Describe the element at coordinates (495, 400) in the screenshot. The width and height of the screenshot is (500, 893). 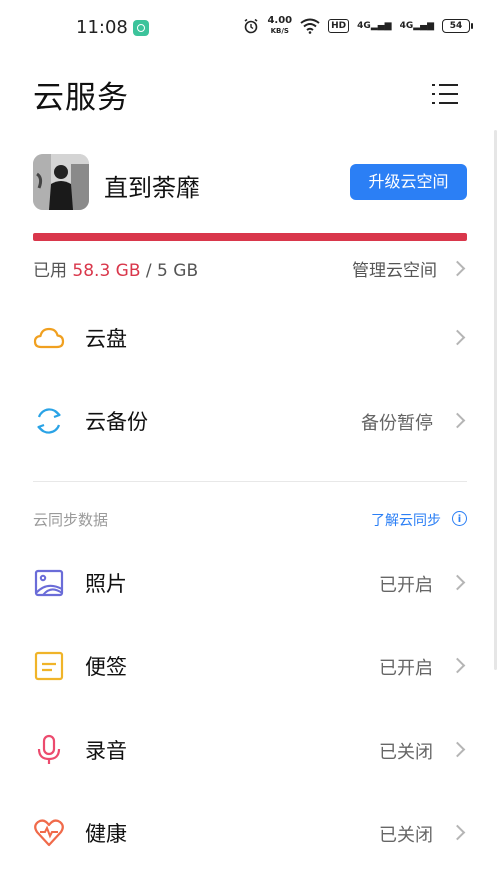
I see `scrollbar` at that location.